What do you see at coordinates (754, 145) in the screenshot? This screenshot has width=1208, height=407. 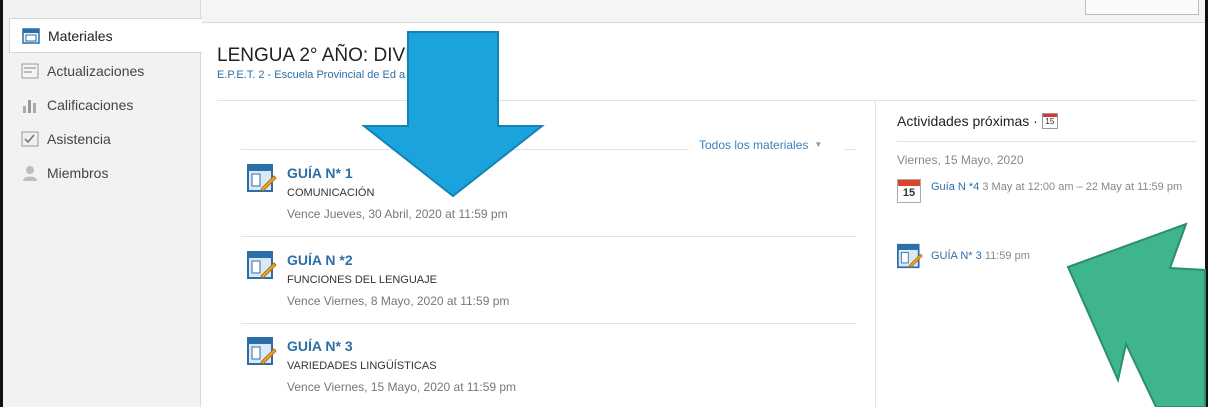 I see `filter-label: Todos los materiales` at bounding box center [754, 145].